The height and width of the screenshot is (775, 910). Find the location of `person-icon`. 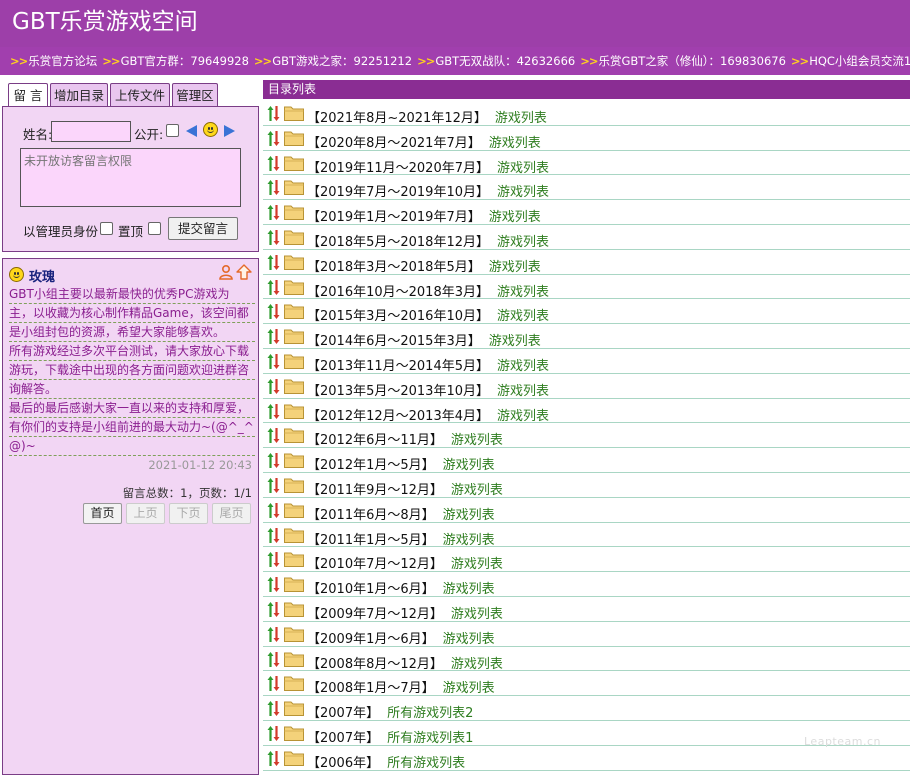

person-icon is located at coordinates (226, 272).